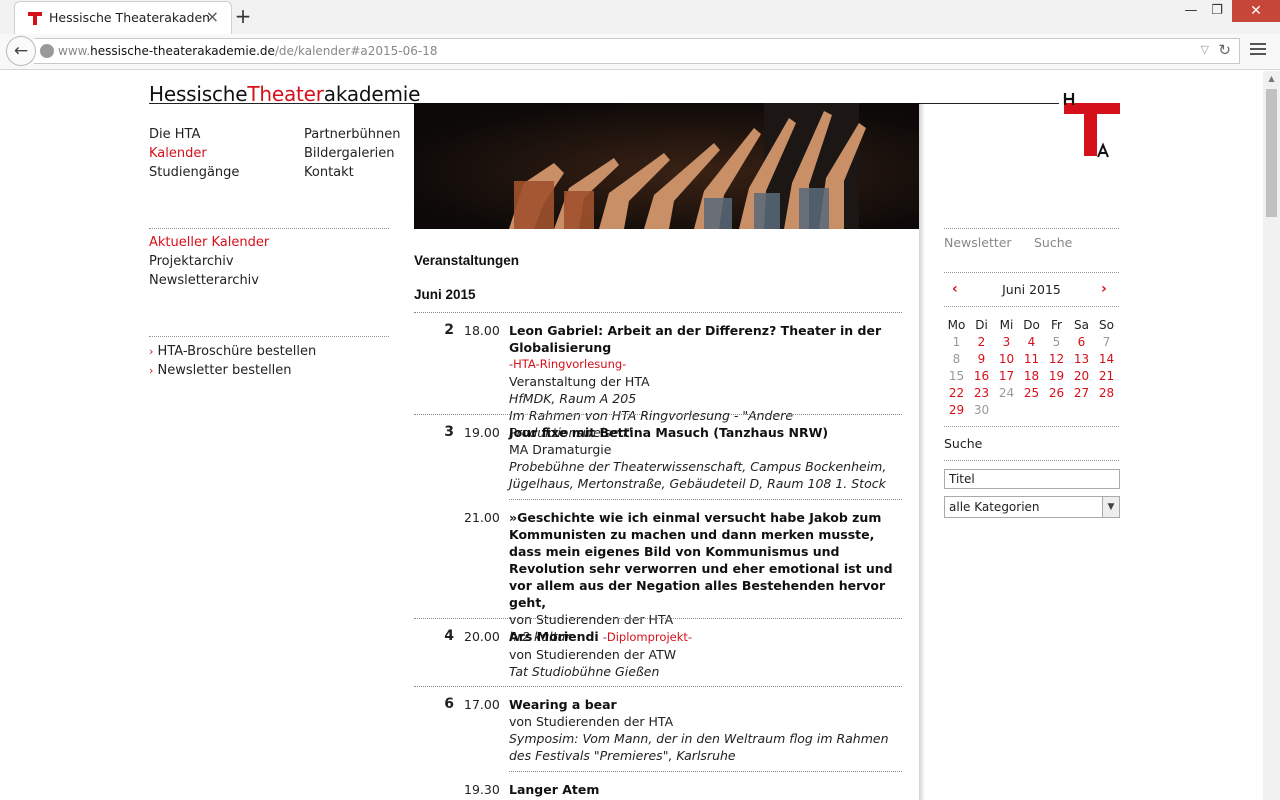 Image resolution: width=1280 pixels, height=800 pixels. I want to click on calendar-day: 14, so click(1106, 358).